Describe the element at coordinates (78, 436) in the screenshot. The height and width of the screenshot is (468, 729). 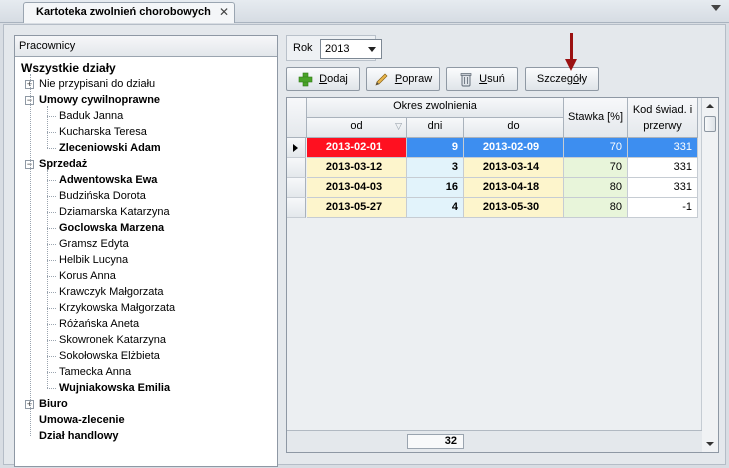
I see `tree-item-department: Dział handlowy` at that location.